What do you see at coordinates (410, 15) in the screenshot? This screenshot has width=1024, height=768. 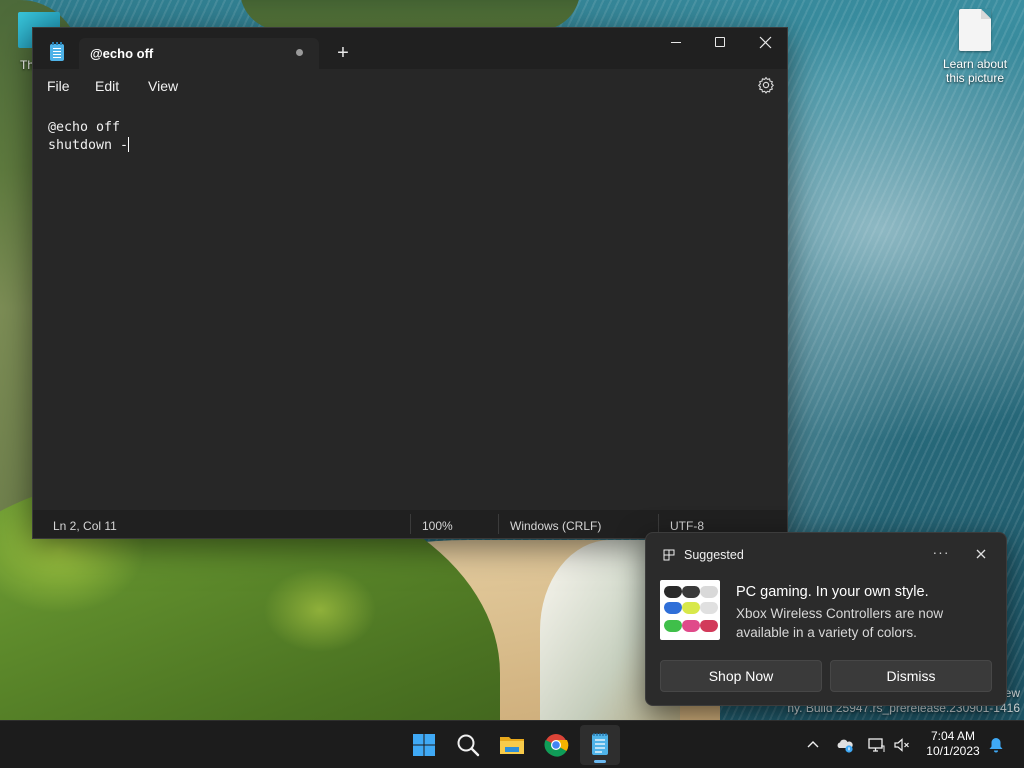 I see `wallpaper-cliff-top` at bounding box center [410, 15].